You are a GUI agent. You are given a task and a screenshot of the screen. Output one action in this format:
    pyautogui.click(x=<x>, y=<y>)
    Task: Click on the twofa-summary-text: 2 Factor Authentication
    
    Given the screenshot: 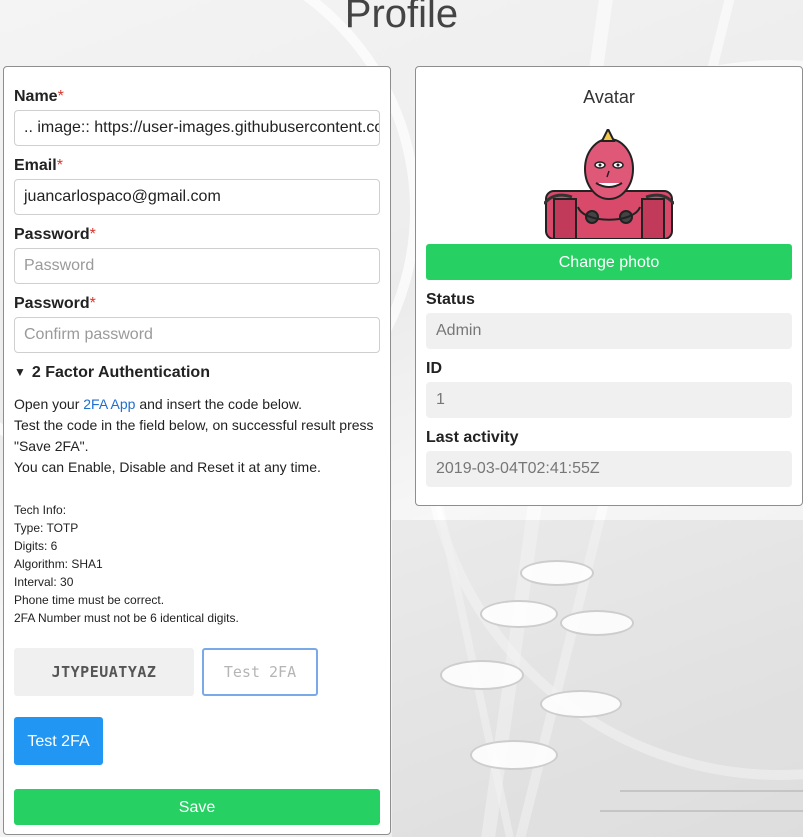 What is the action you would take?
    pyautogui.click(x=120, y=372)
    